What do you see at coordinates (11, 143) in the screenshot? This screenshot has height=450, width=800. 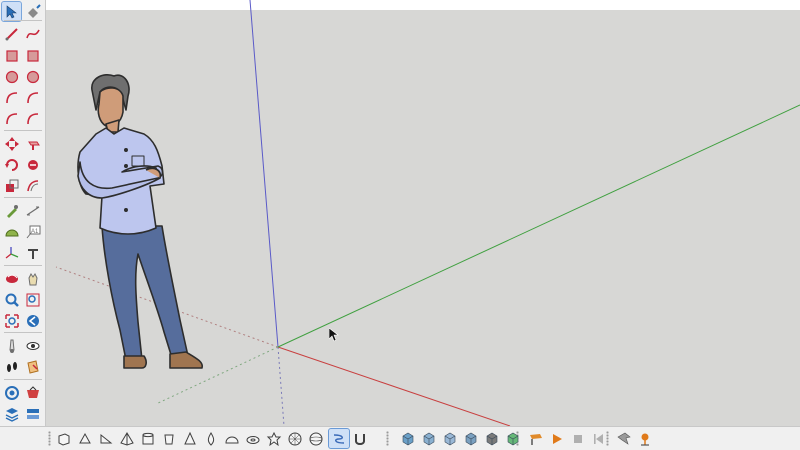 I see `move-tool-button` at bounding box center [11, 143].